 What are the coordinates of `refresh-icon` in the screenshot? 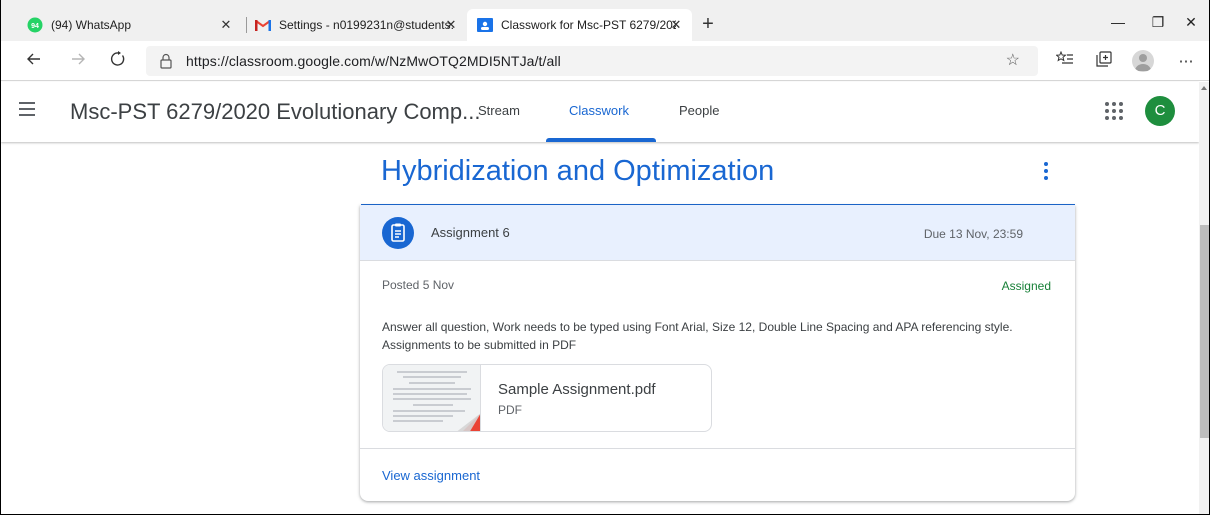 It's located at (117, 58).